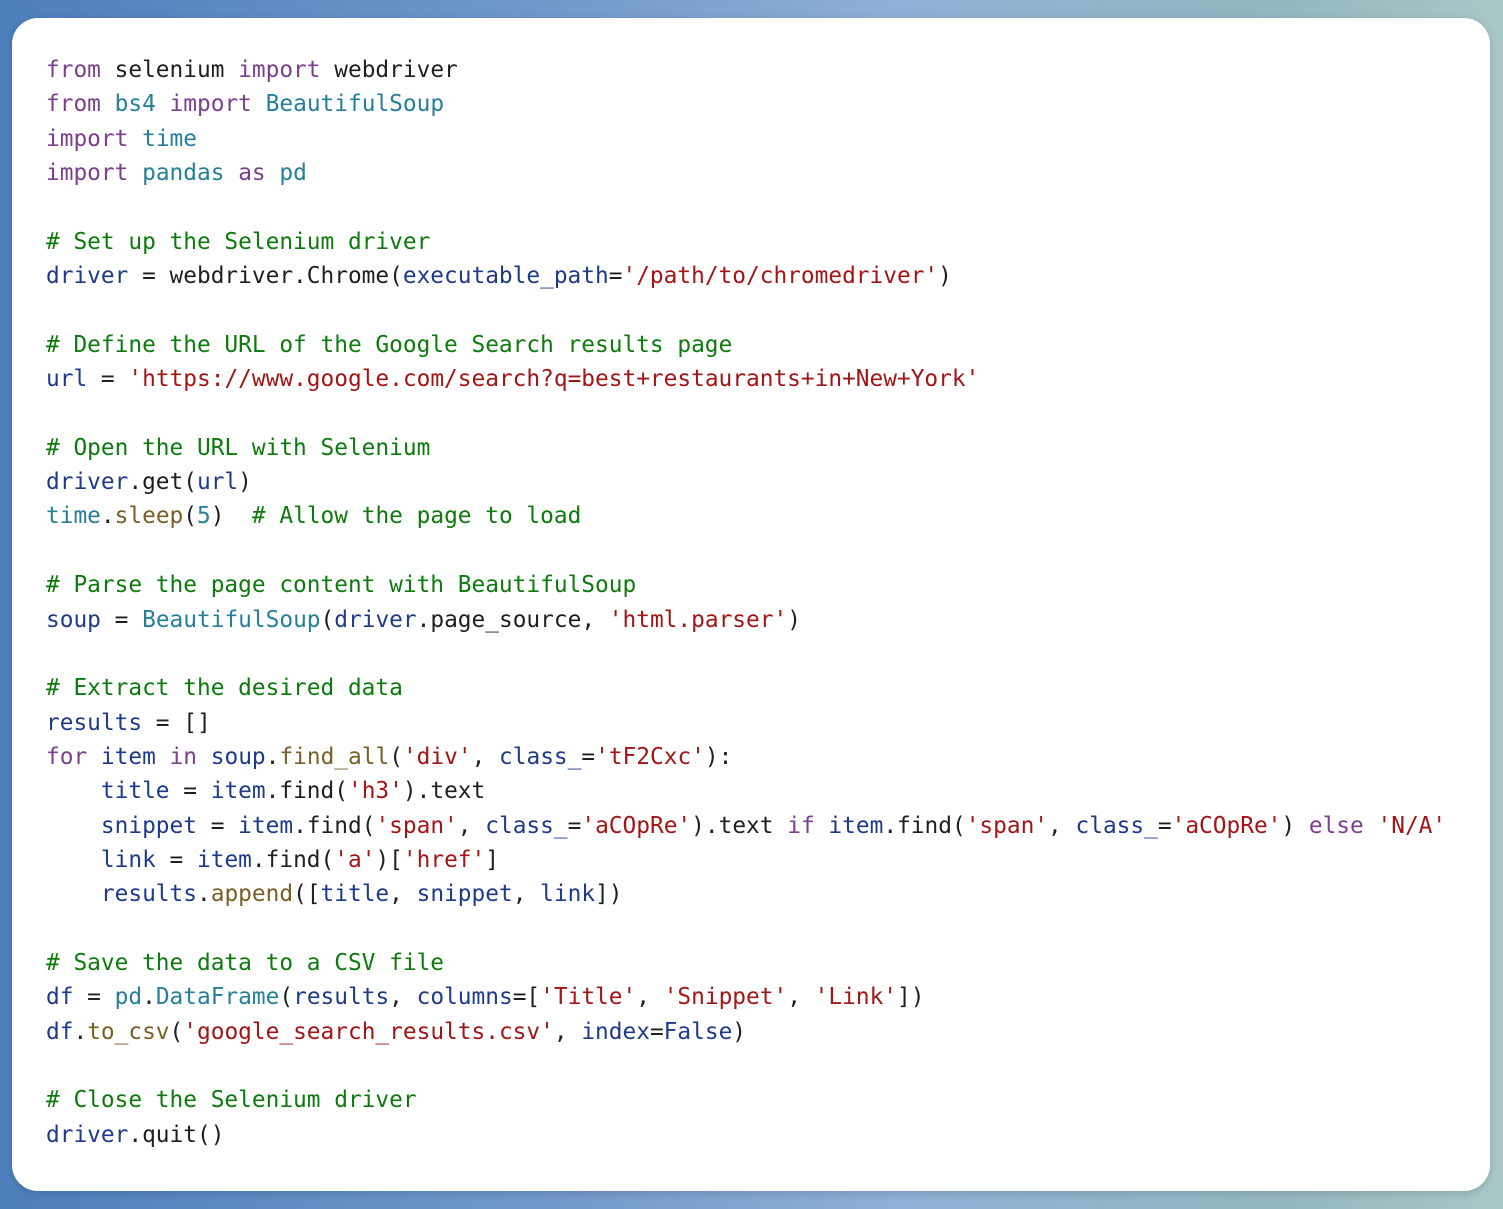 The image size is (1503, 1209). Describe the element at coordinates (252, 894) in the screenshot. I see `code-token: append` at that location.